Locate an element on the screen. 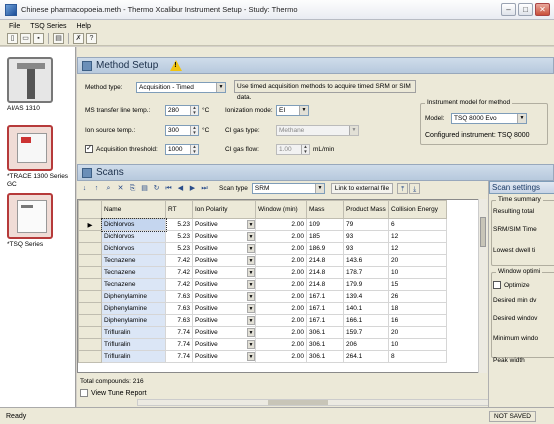 The height and width of the screenshot is (424, 554). product-mass-cell: 179.9 is located at coordinates (366, 284).